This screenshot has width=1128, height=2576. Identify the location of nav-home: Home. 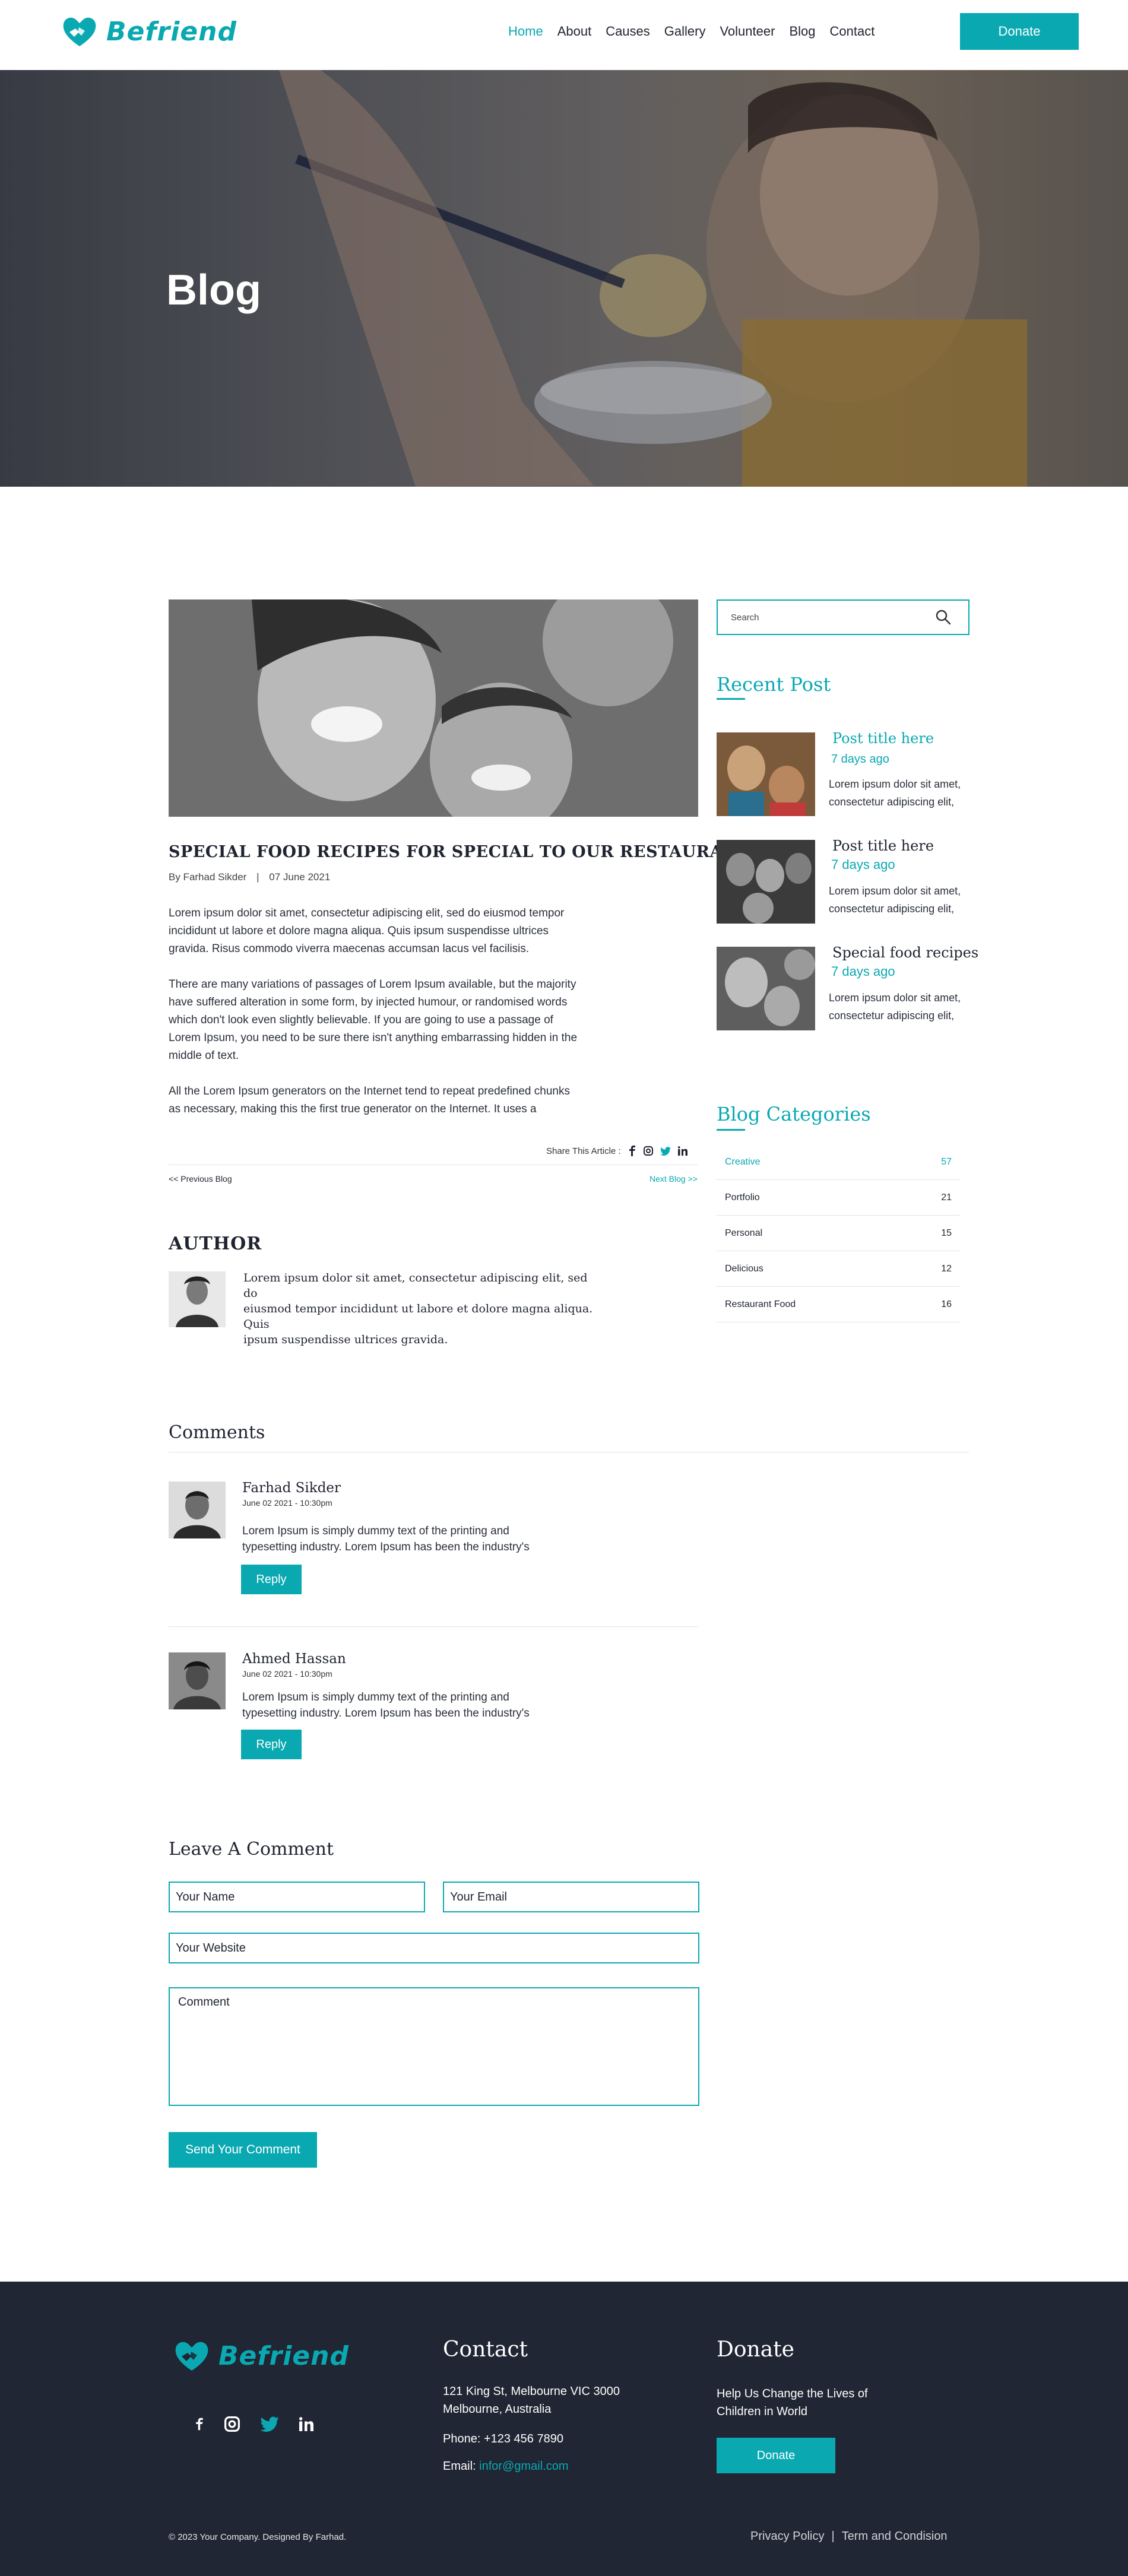
(525, 31).